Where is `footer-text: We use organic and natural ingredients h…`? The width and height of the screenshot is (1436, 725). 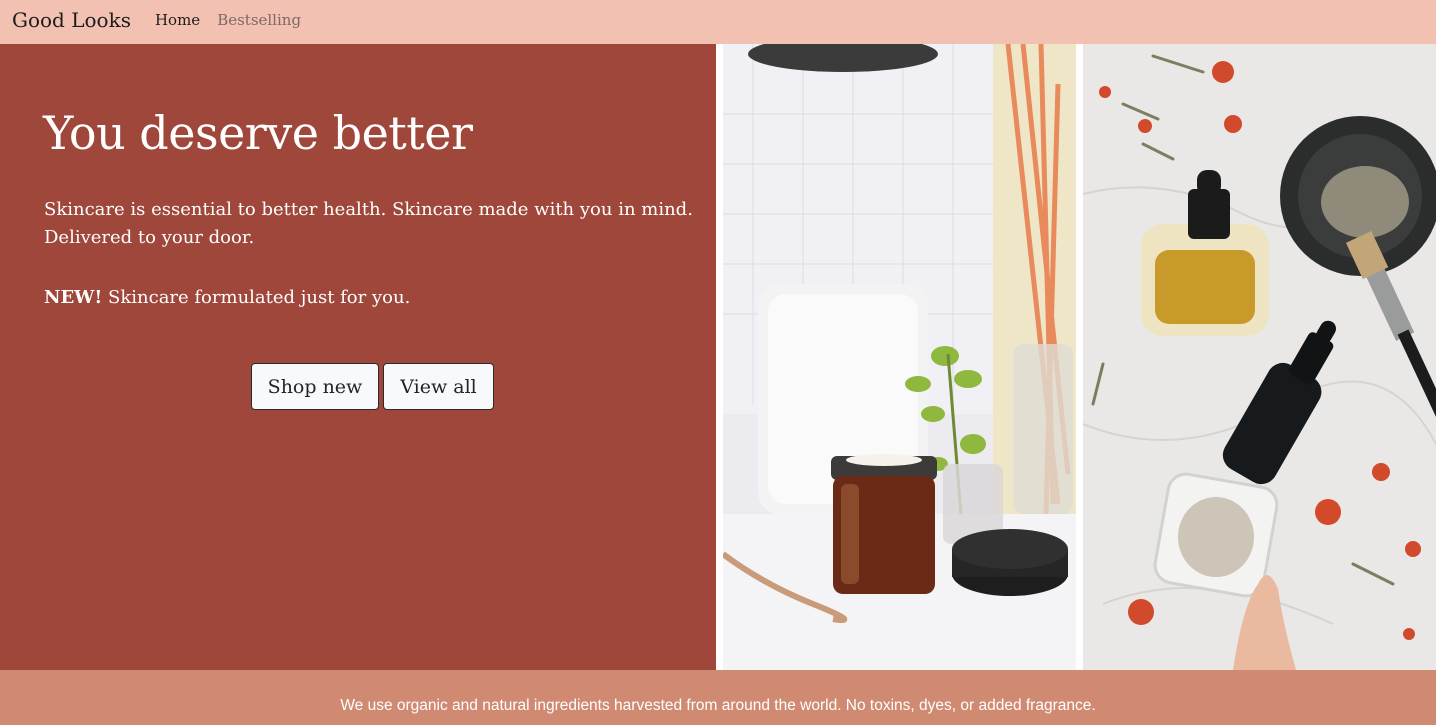
footer-text: We use organic and natural ingredients h… is located at coordinates (718, 705).